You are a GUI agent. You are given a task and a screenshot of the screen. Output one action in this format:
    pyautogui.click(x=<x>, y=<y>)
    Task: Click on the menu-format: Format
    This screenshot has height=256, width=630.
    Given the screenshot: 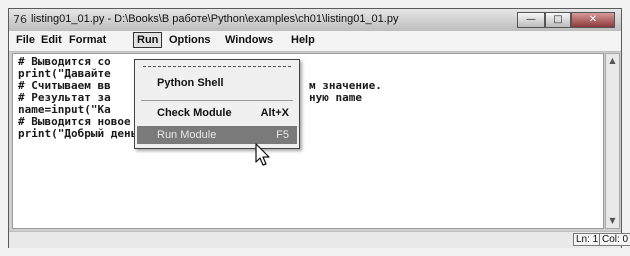 What is the action you would take?
    pyautogui.click(x=87, y=40)
    